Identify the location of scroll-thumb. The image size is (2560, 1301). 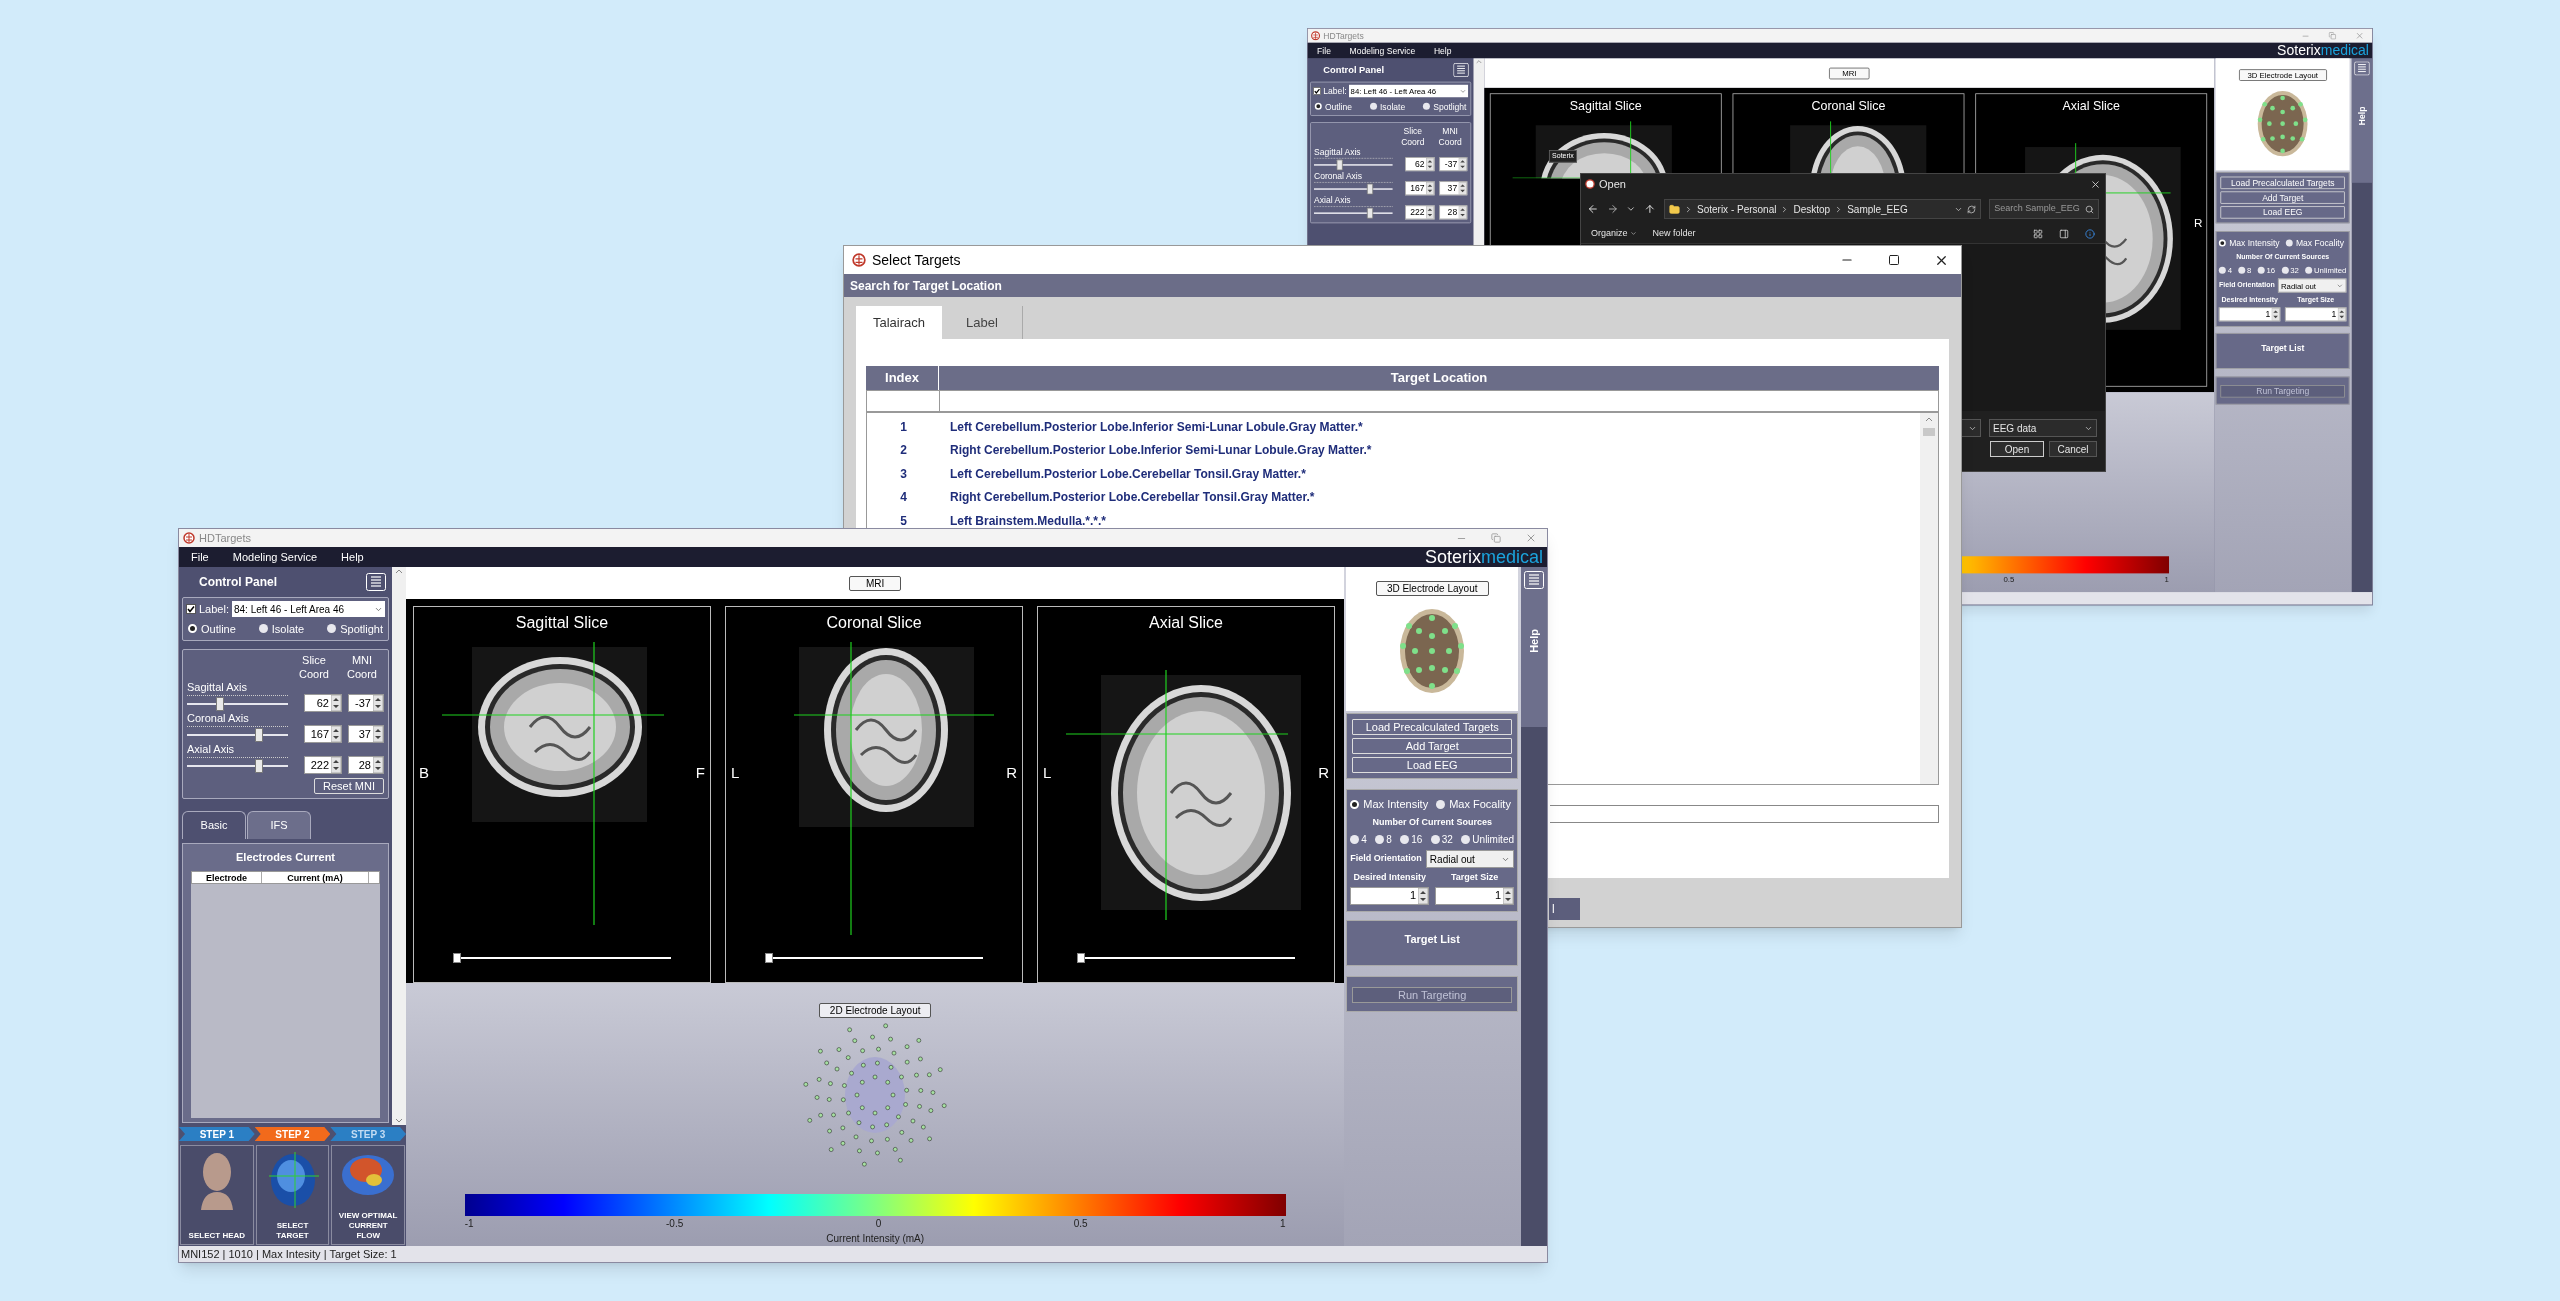
(1929, 432).